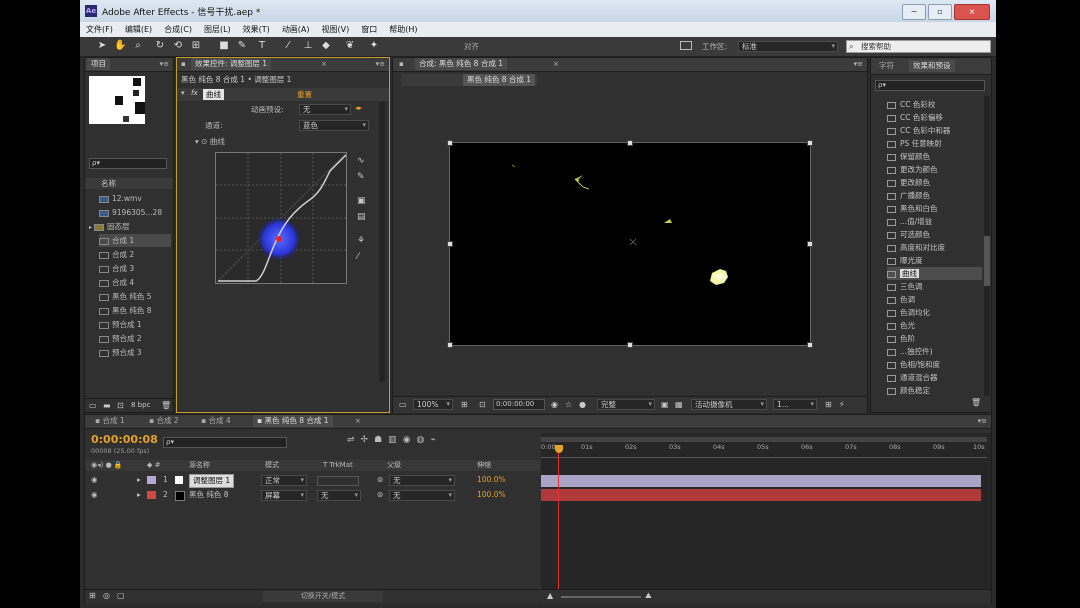 This screenshot has height=608, width=1080. I want to click on bpc-label: 8 bpc, so click(140, 405).